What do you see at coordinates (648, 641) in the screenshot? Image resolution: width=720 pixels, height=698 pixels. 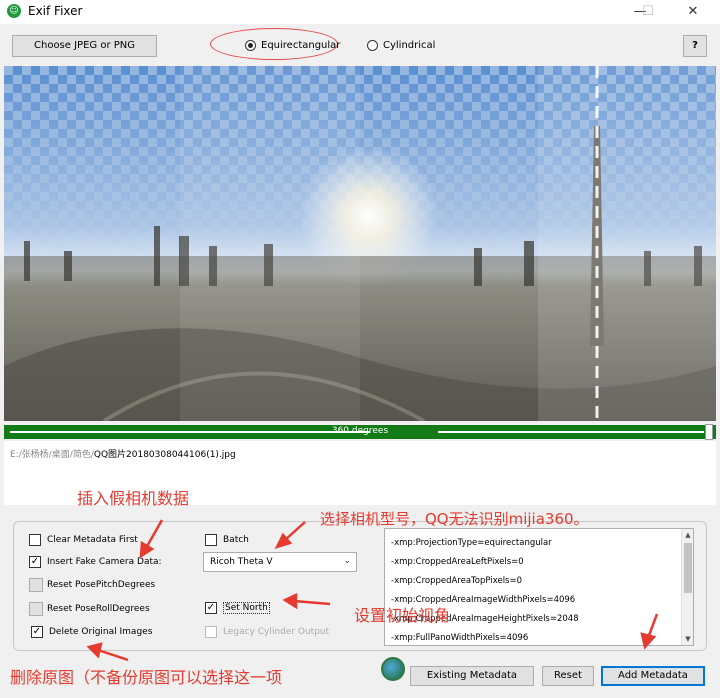 I see `arrow-add-metadata-head` at bounding box center [648, 641].